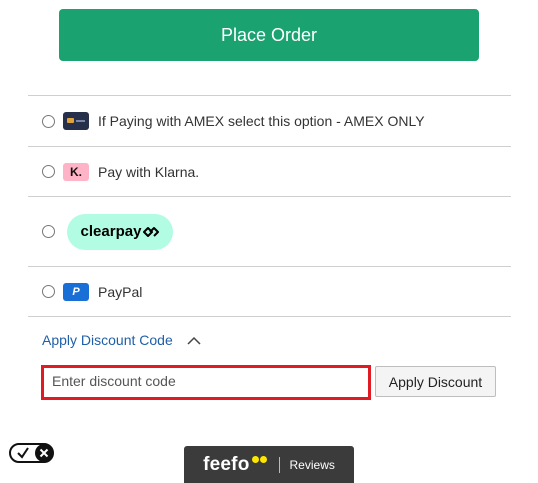 This screenshot has height=483, width=538. What do you see at coordinates (259, 459) in the screenshot?
I see `feefo-eyes-icon` at bounding box center [259, 459].